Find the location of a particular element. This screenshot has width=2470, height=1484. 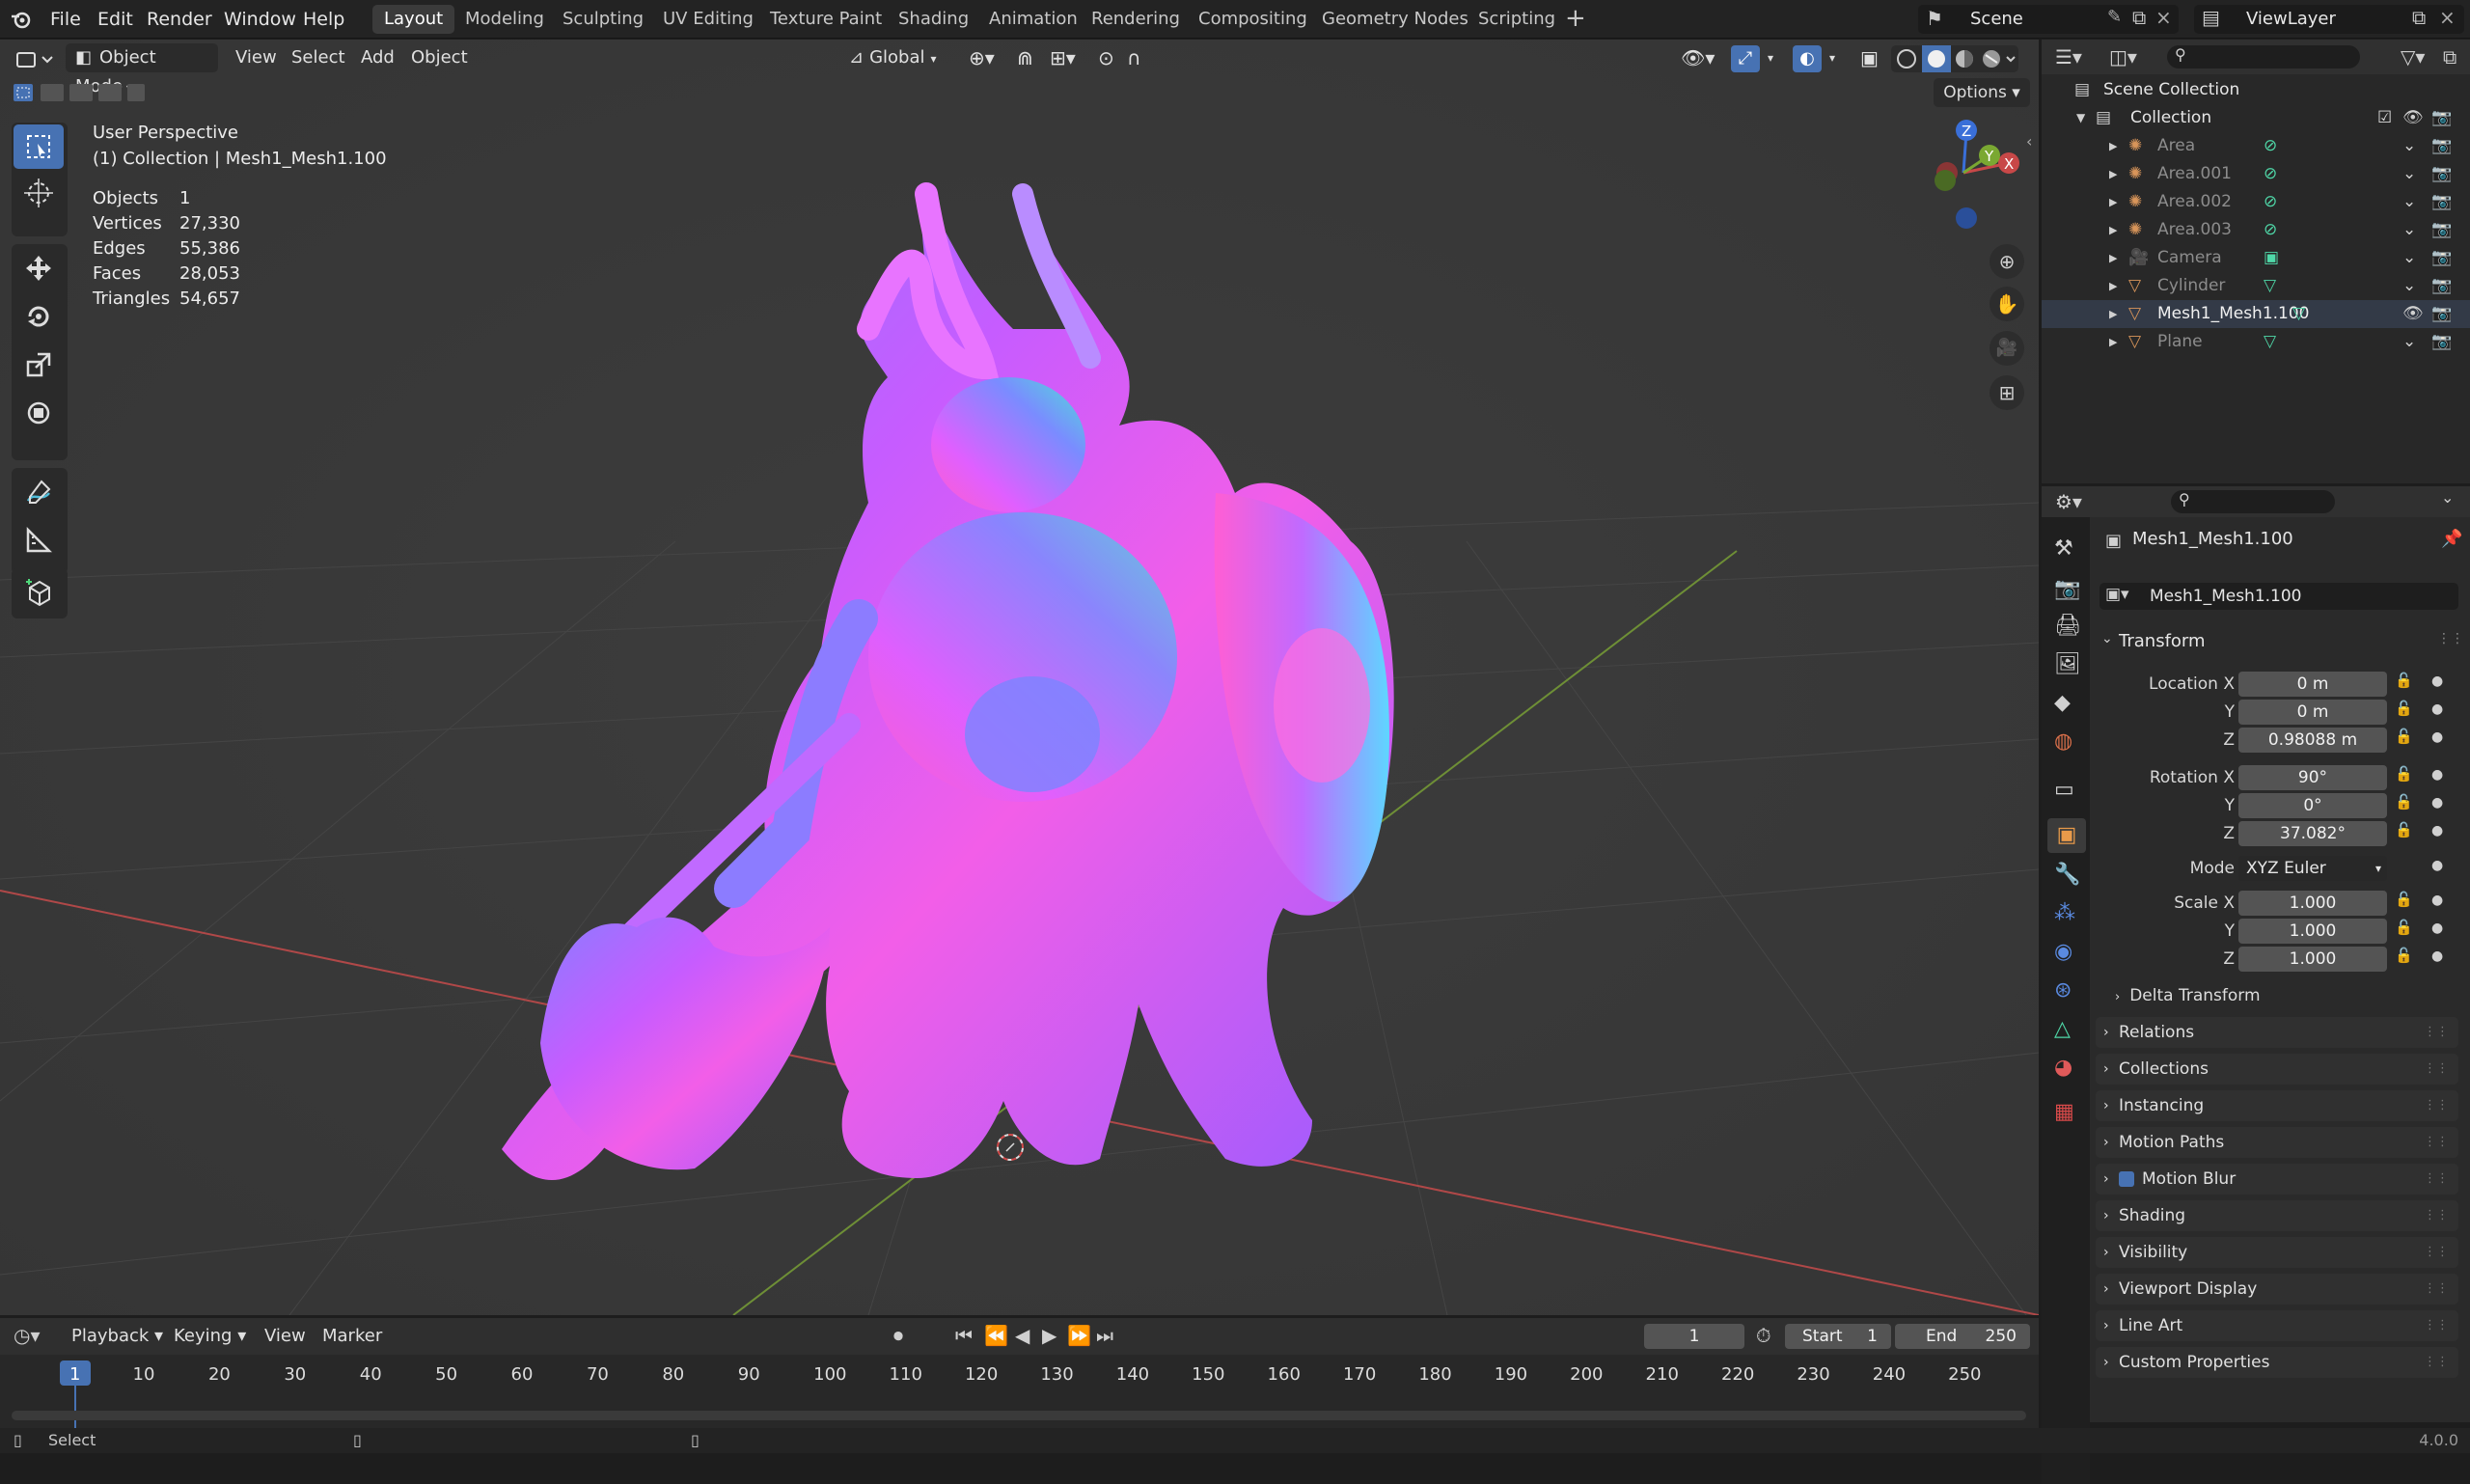

search-input: ⚲ is located at coordinates (2253, 501).